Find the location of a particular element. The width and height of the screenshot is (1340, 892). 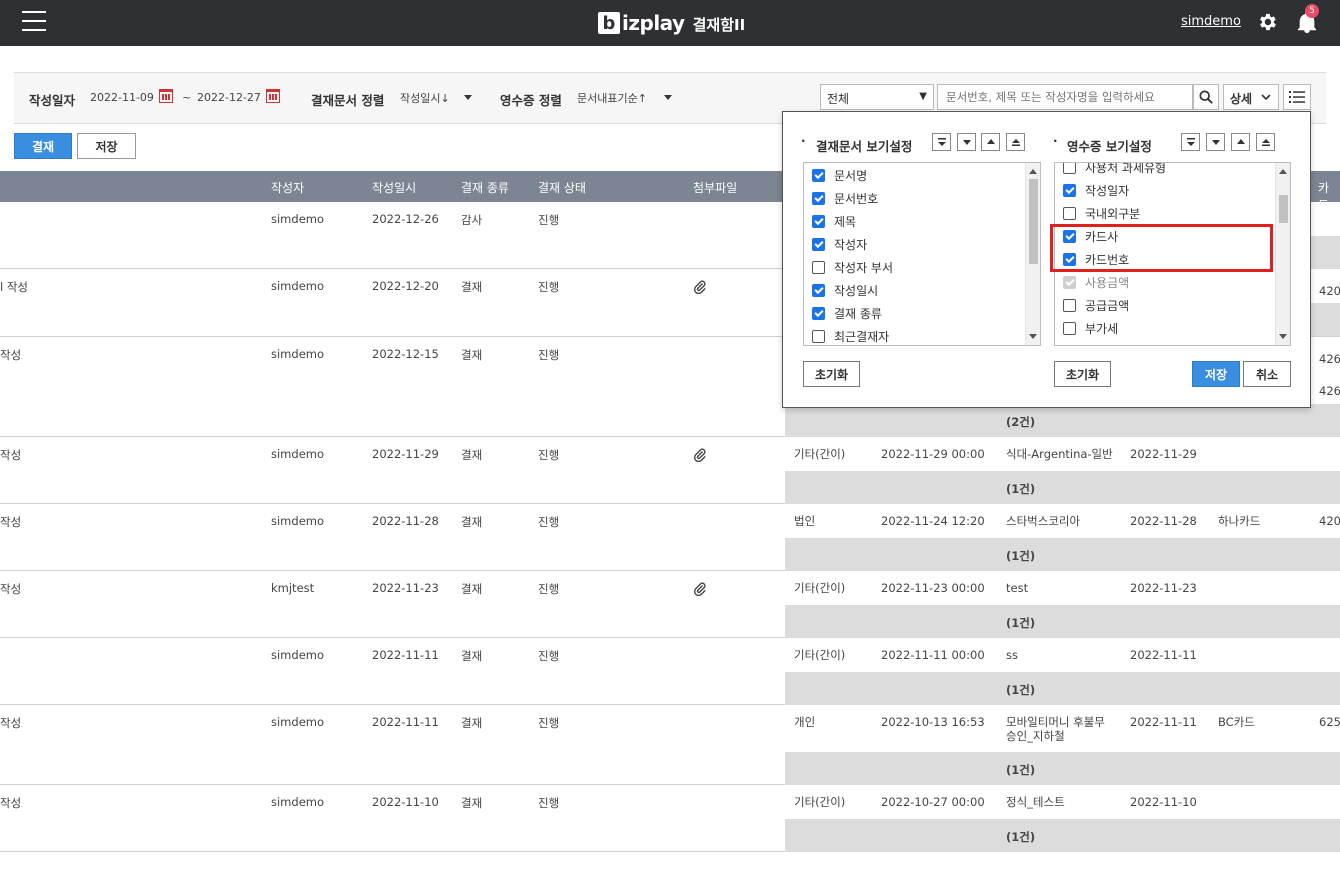

receipt-cardno: 4201 is located at coordinates (1329, 521).